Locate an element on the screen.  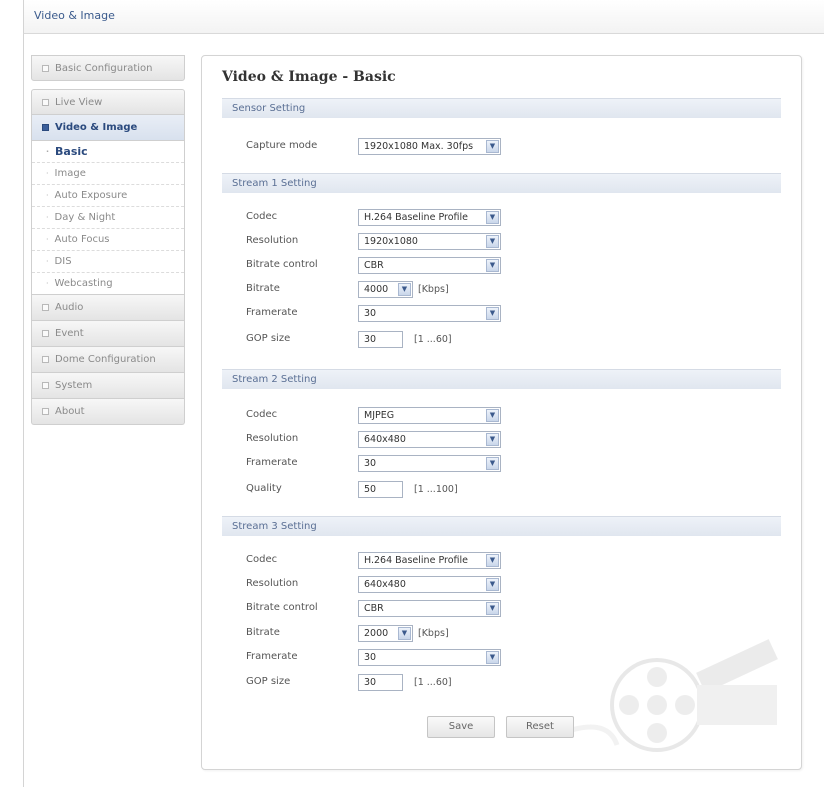
stream2-codec-select: MJPEG ▼ is located at coordinates (429, 415).